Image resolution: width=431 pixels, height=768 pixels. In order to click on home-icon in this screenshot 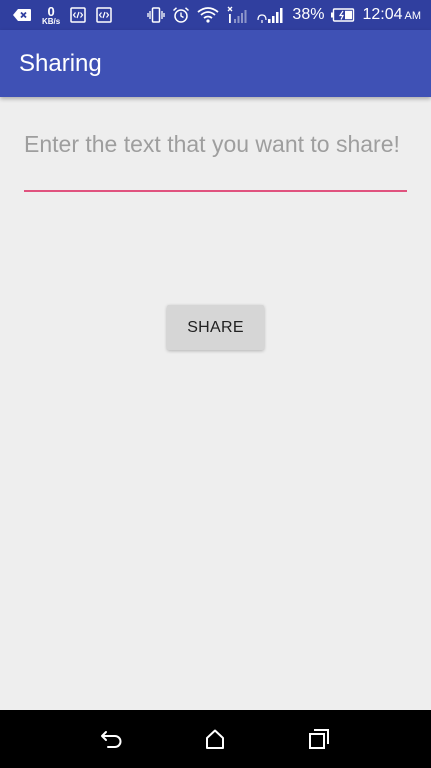, I will do `click(215, 739)`.